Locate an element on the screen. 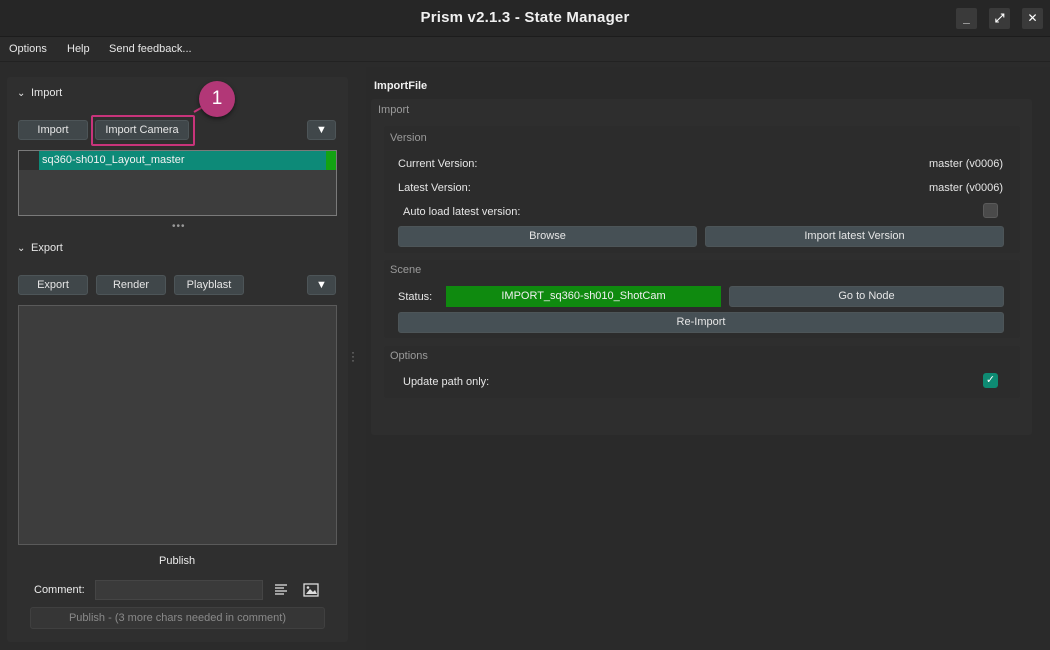 The height and width of the screenshot is (650, 1050). export-section-header: ⌄ Export is located at coordinates (40, 248).